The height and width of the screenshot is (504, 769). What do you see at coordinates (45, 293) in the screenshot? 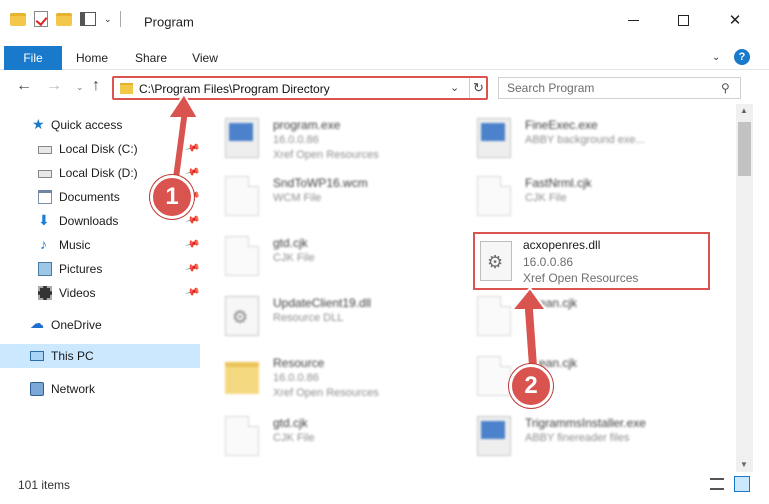
I see `videos-icon` at bounding box center [45, 293].